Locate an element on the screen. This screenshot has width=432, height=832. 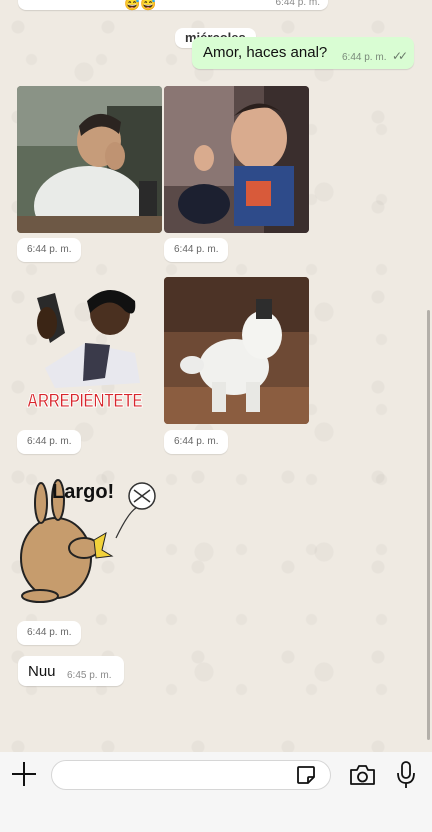
sticker-largo: Largo! is located at coordinates (88, 540).